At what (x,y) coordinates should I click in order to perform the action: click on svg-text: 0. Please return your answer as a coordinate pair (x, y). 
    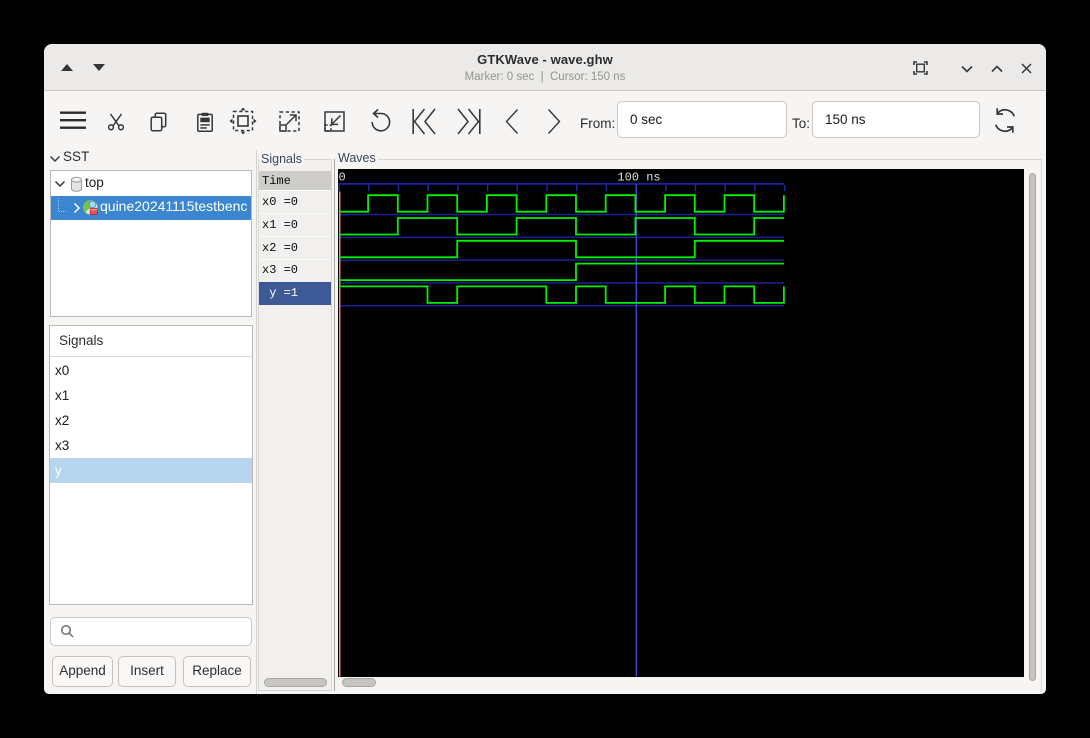
    Looking at the image, I should click on (341, 177).